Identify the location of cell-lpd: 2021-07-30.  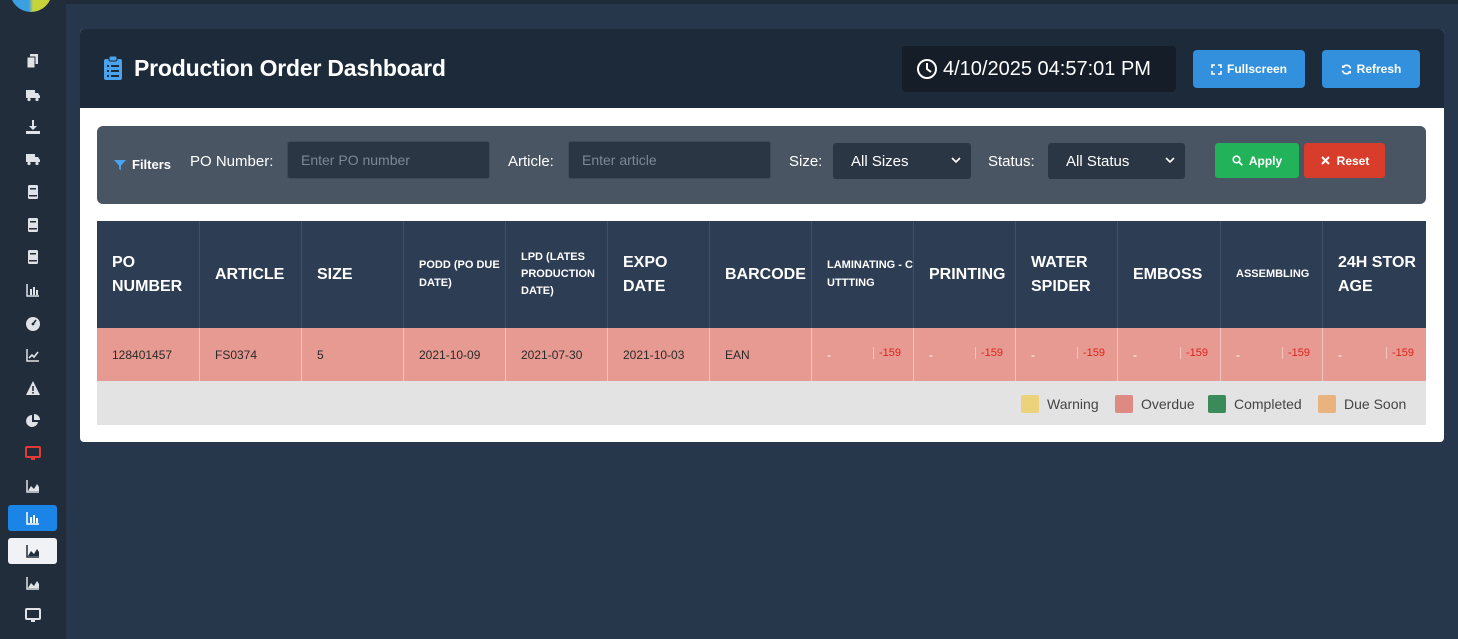
(557, 354).